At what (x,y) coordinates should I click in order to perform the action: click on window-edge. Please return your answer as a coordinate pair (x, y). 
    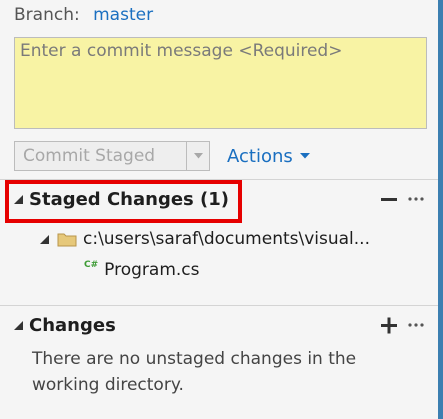
    Looking at the image, I should click on (440, 209).